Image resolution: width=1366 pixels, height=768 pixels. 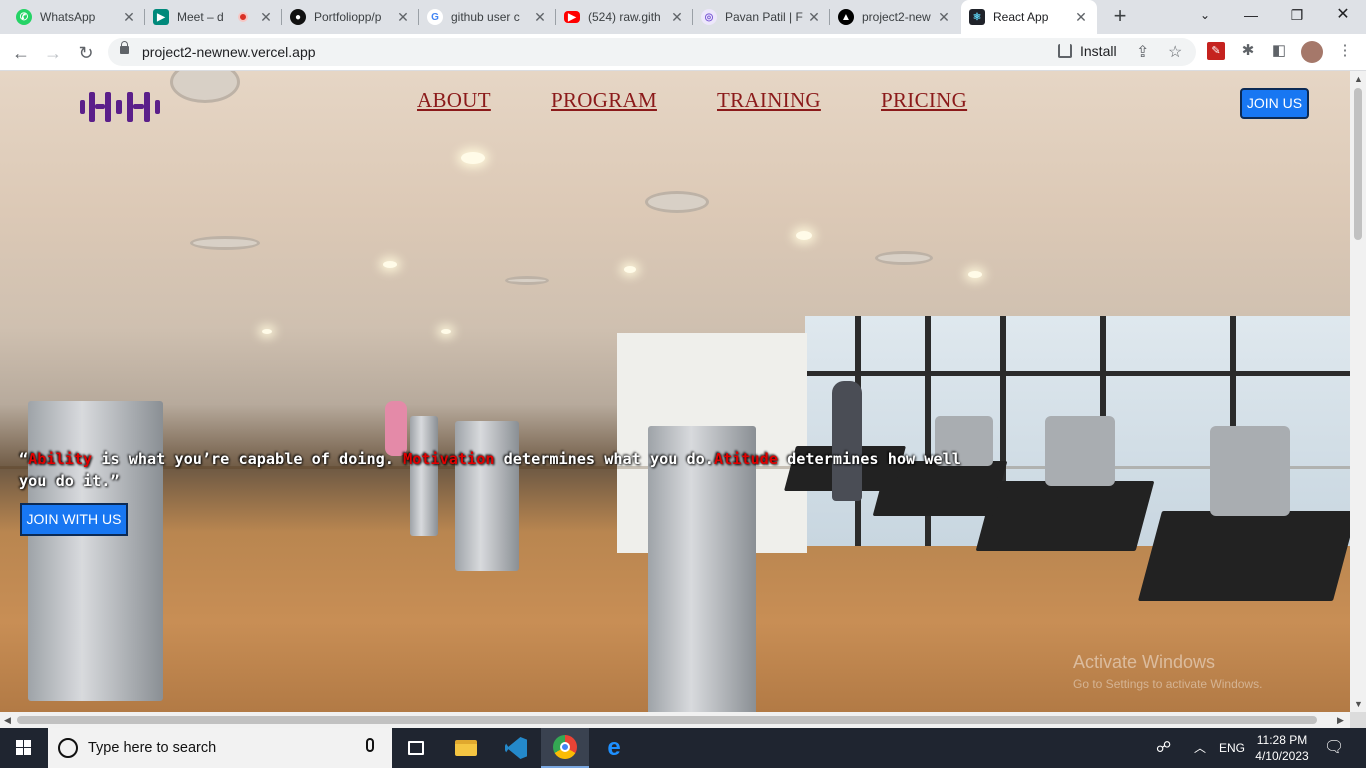 What do you see at coordinates (416, 748) in the screenshot?
I see `task-view-icon` at bounding box center [416, 748].